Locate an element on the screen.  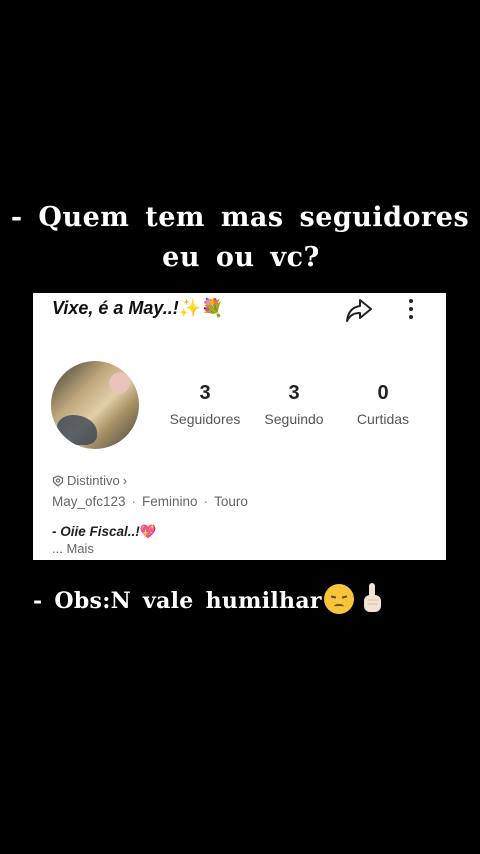
stat-followers: 3 Seguidores is located at coordinates (205, 404).